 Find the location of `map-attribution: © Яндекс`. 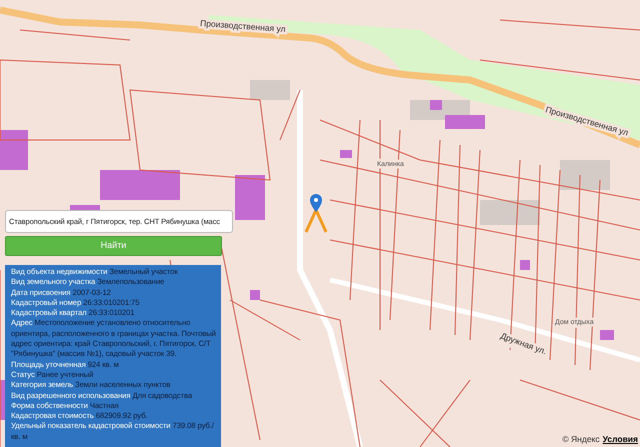

map-attribution: © Яндекс is located at coordinates (581, 439).